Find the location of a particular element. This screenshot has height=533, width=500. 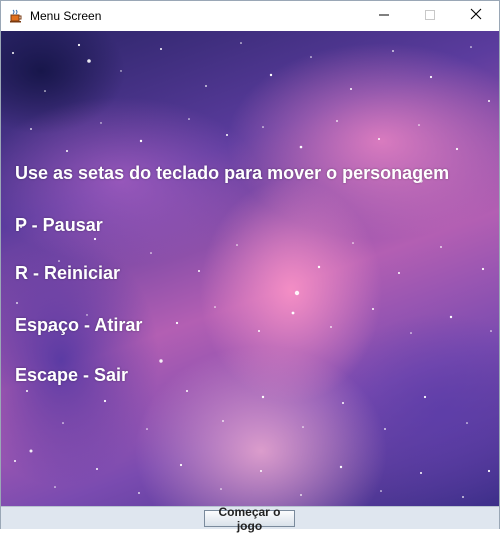

close-icon is located at coordinates (476, 16).